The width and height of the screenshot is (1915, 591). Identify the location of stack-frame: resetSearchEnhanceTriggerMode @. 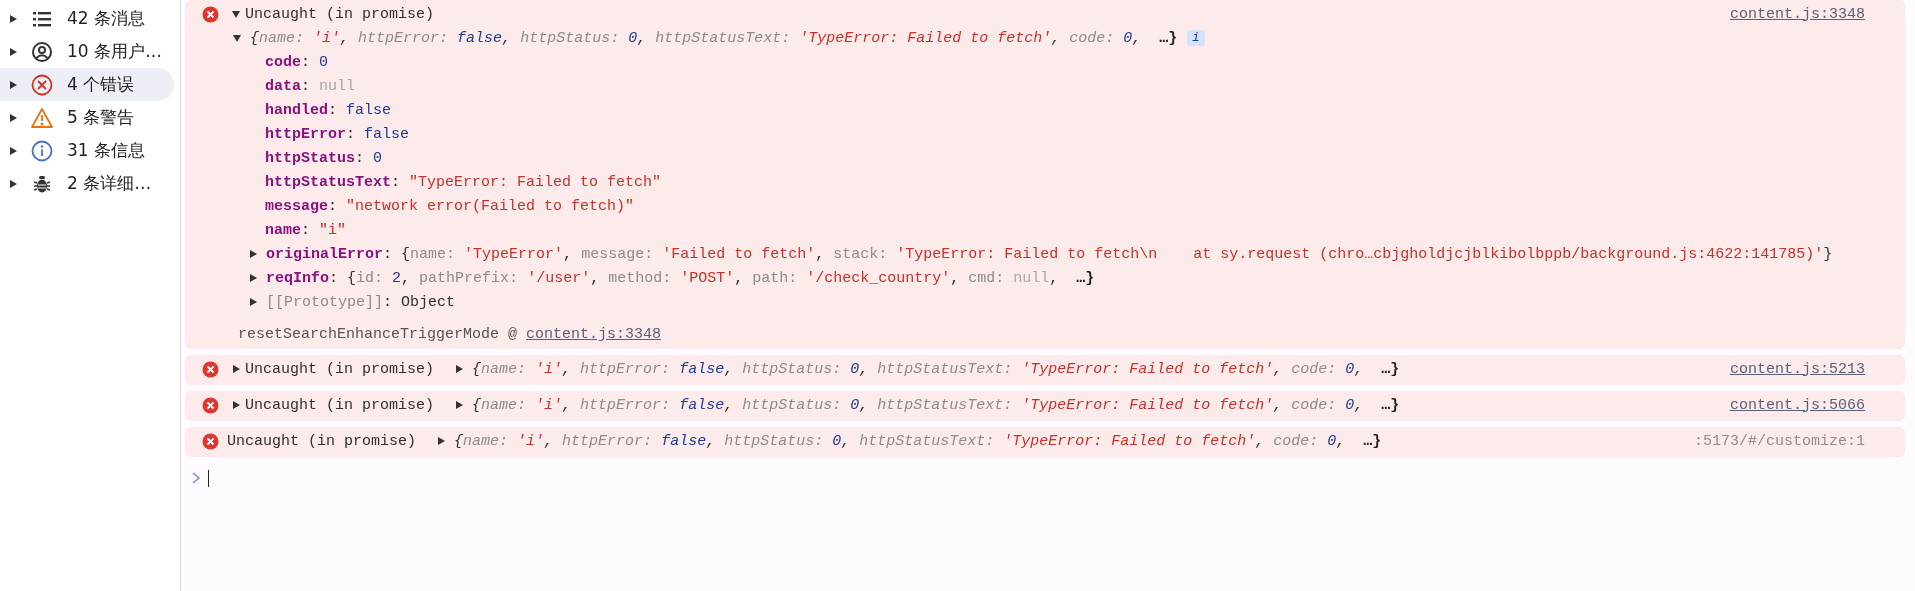
(382, 334).